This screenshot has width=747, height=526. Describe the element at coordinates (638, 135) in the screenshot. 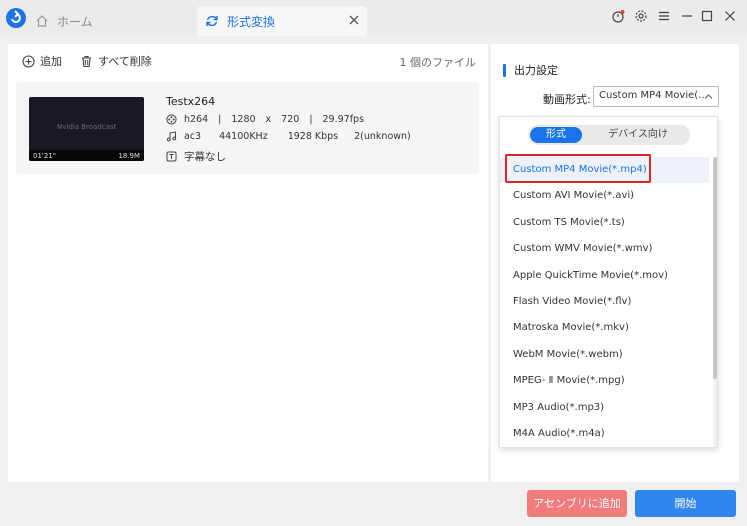

I see `tab-device: デバイス向け` at that location.